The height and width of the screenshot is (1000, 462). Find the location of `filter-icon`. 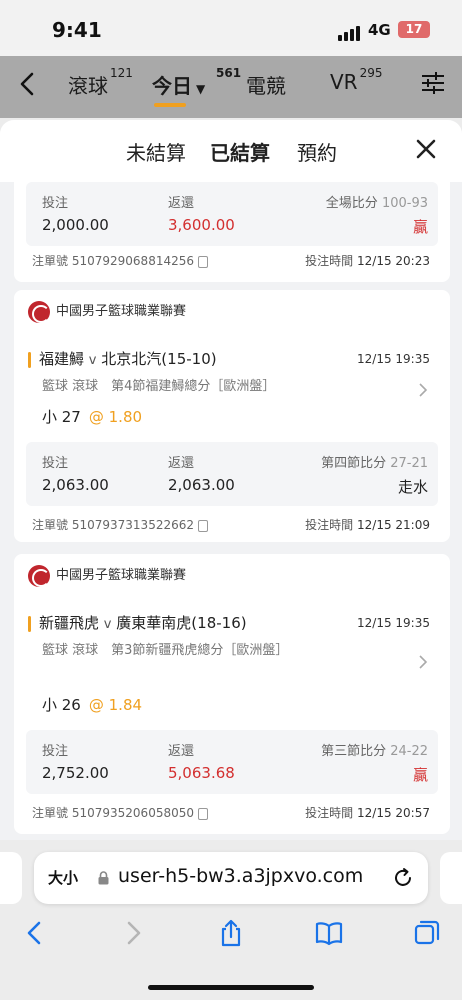

filter-icon is located at coordinates (433, 83).